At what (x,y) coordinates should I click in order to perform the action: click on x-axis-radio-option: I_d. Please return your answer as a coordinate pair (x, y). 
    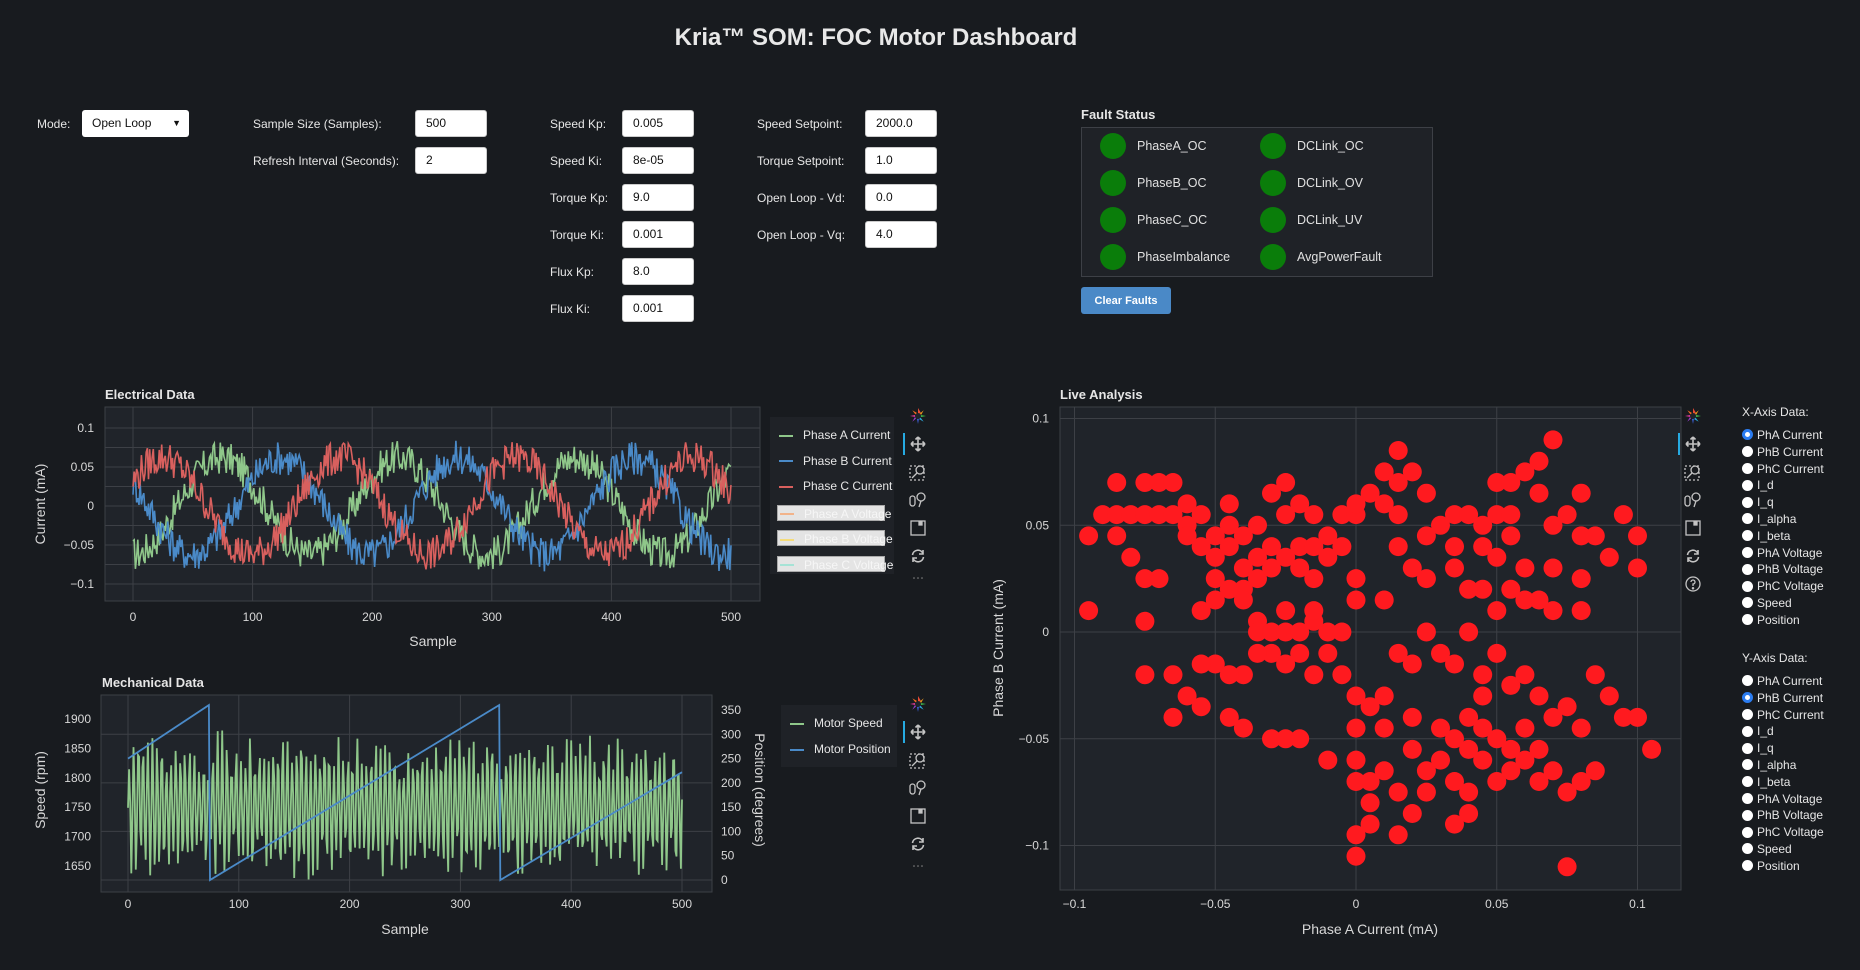
    Looking at the image, I should click on (1758, 486).